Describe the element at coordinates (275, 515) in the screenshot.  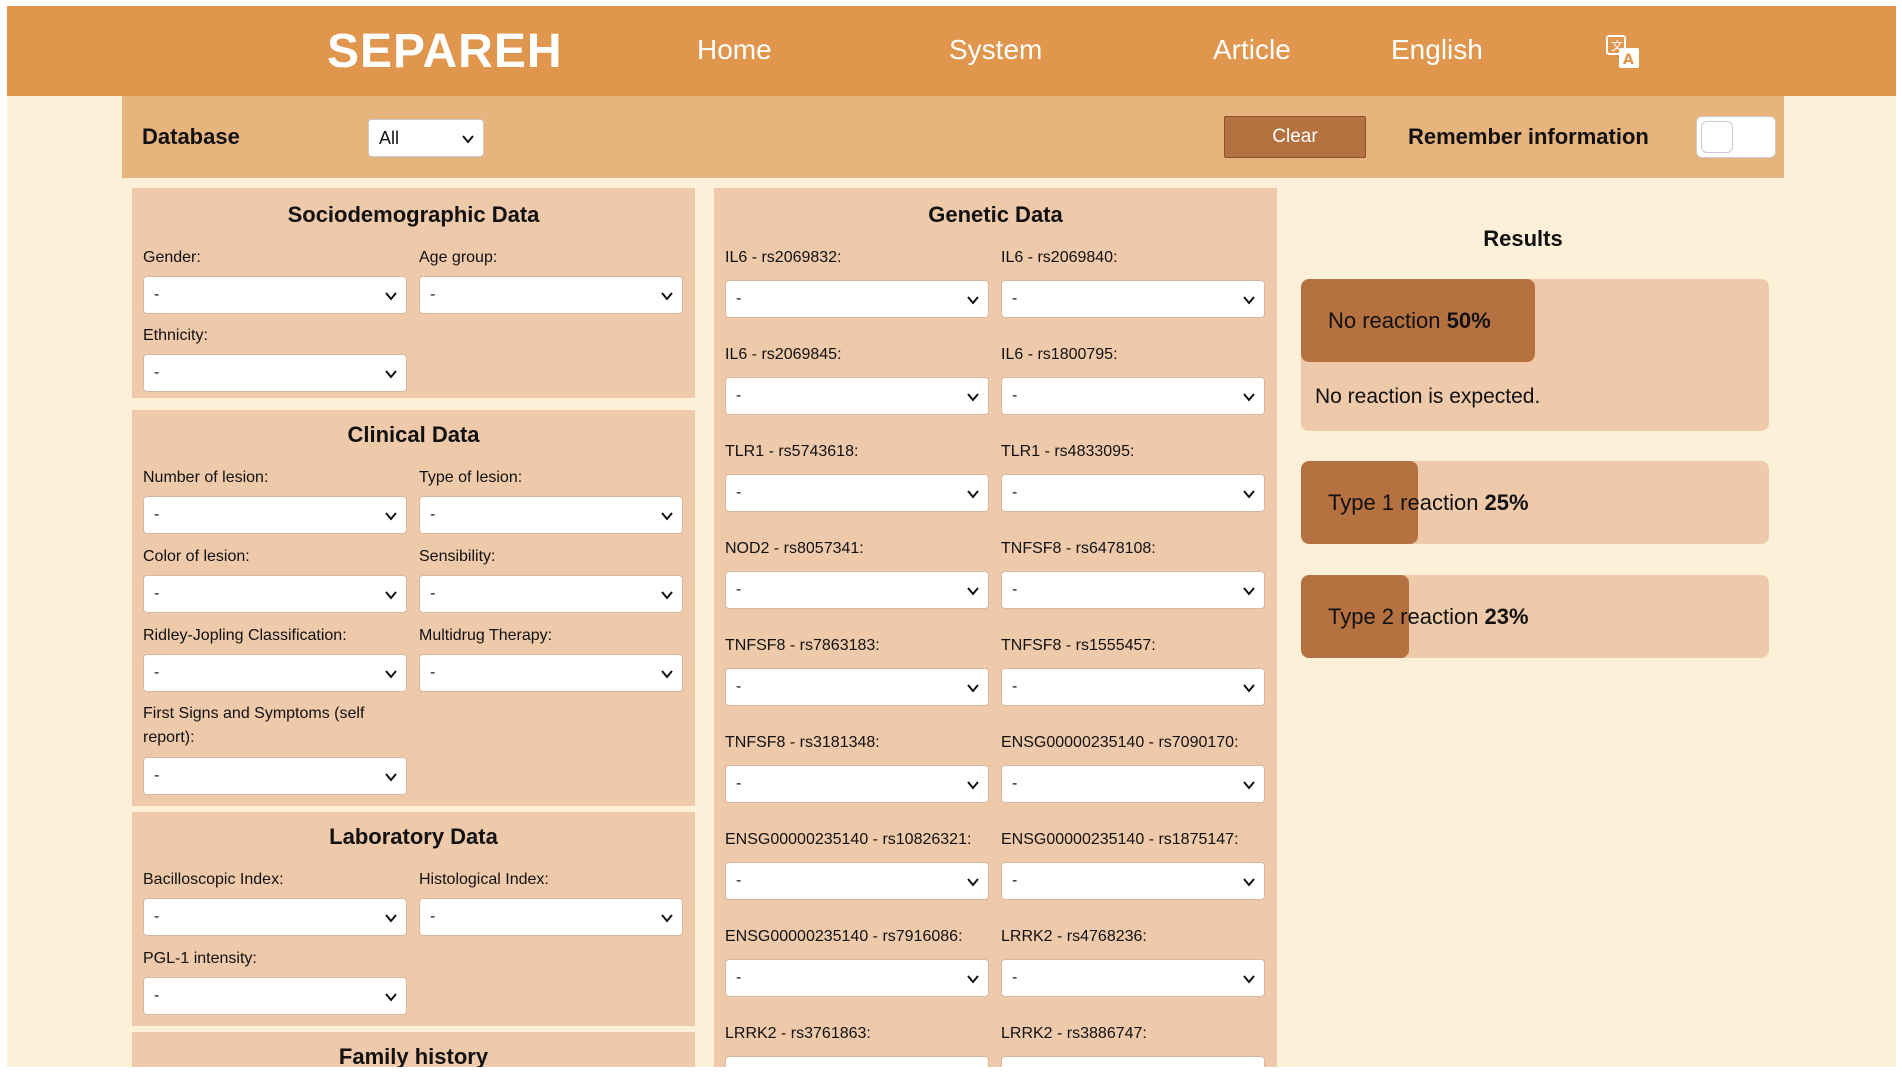
I see `num-lesion-select: -` at that location.